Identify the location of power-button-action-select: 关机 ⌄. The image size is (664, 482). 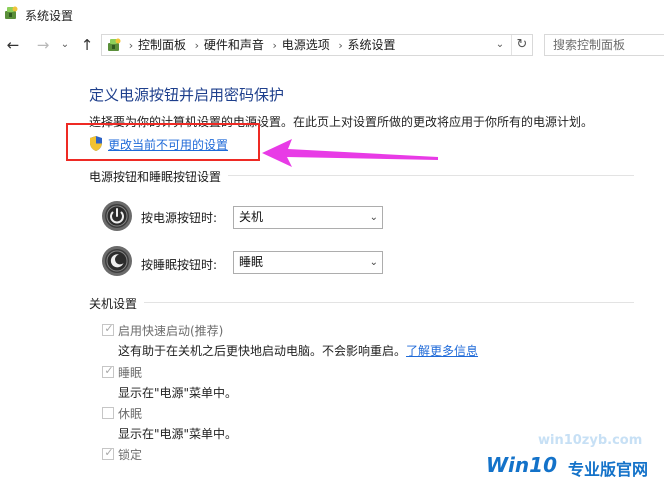
(308, 217).